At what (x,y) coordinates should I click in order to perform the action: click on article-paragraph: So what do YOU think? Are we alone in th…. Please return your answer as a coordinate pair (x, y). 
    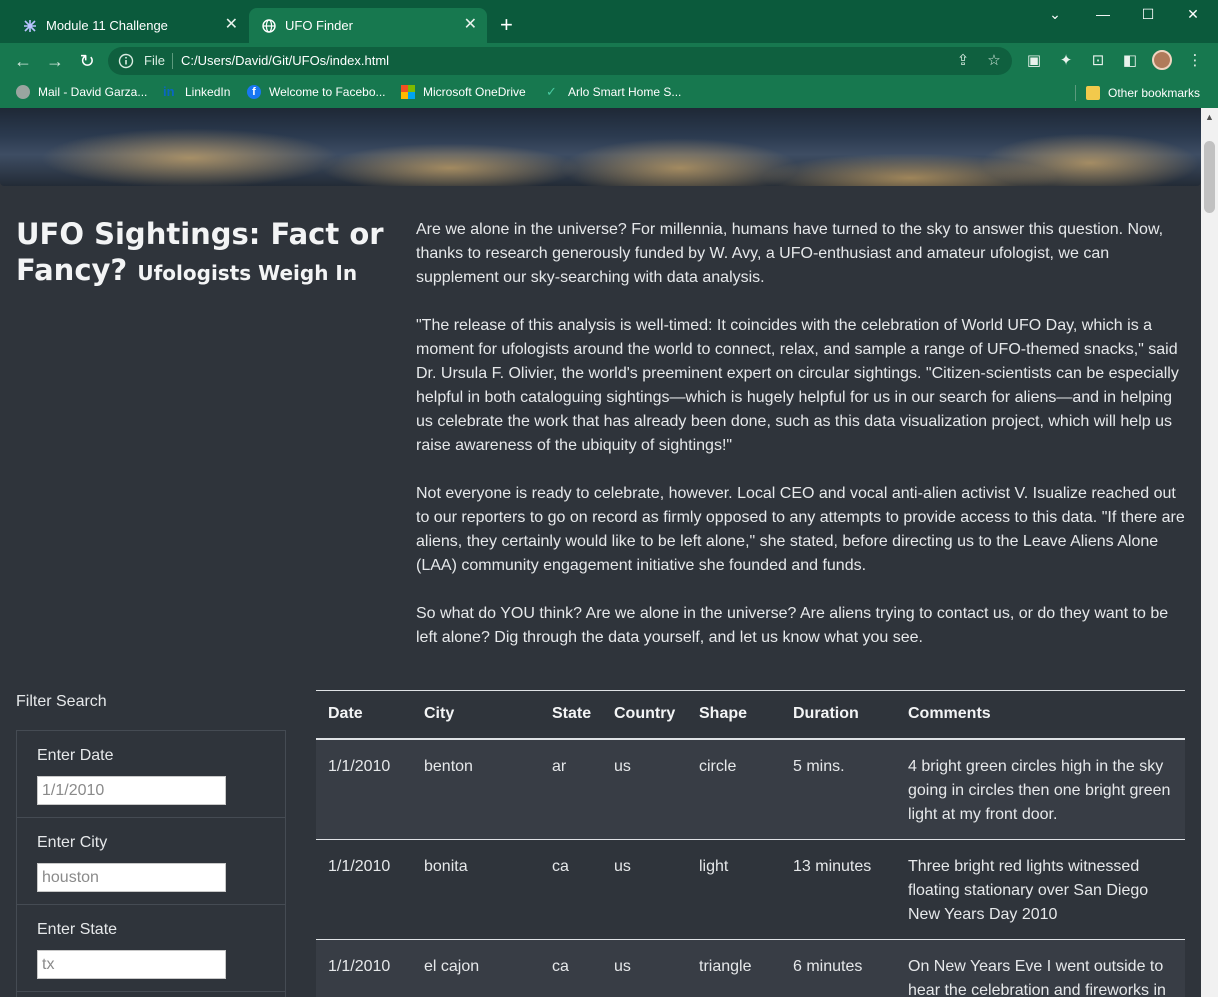
    Looking at the image, I should click on (792, 625).